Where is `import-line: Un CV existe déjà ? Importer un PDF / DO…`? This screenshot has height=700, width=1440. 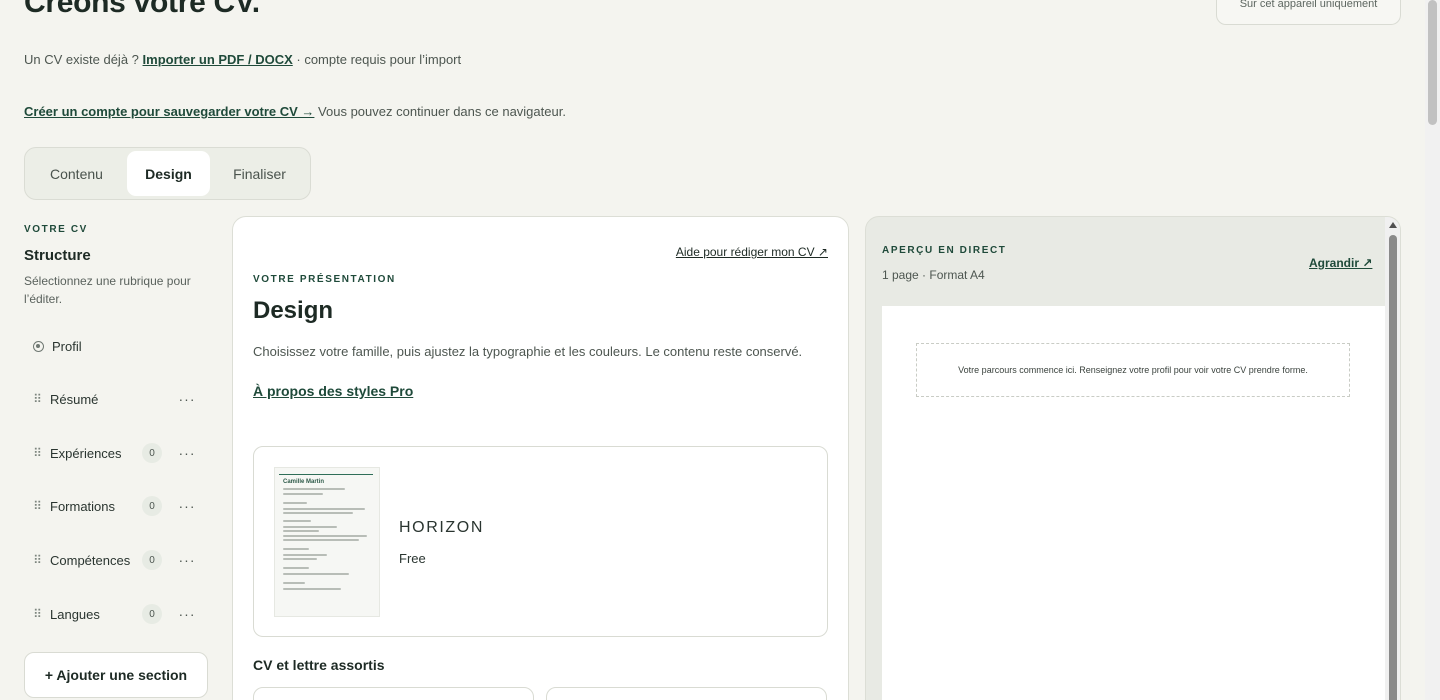
import-line: Un CV existe déjà ? Importer un PDF / DO… is located at coordinates (242, 59).